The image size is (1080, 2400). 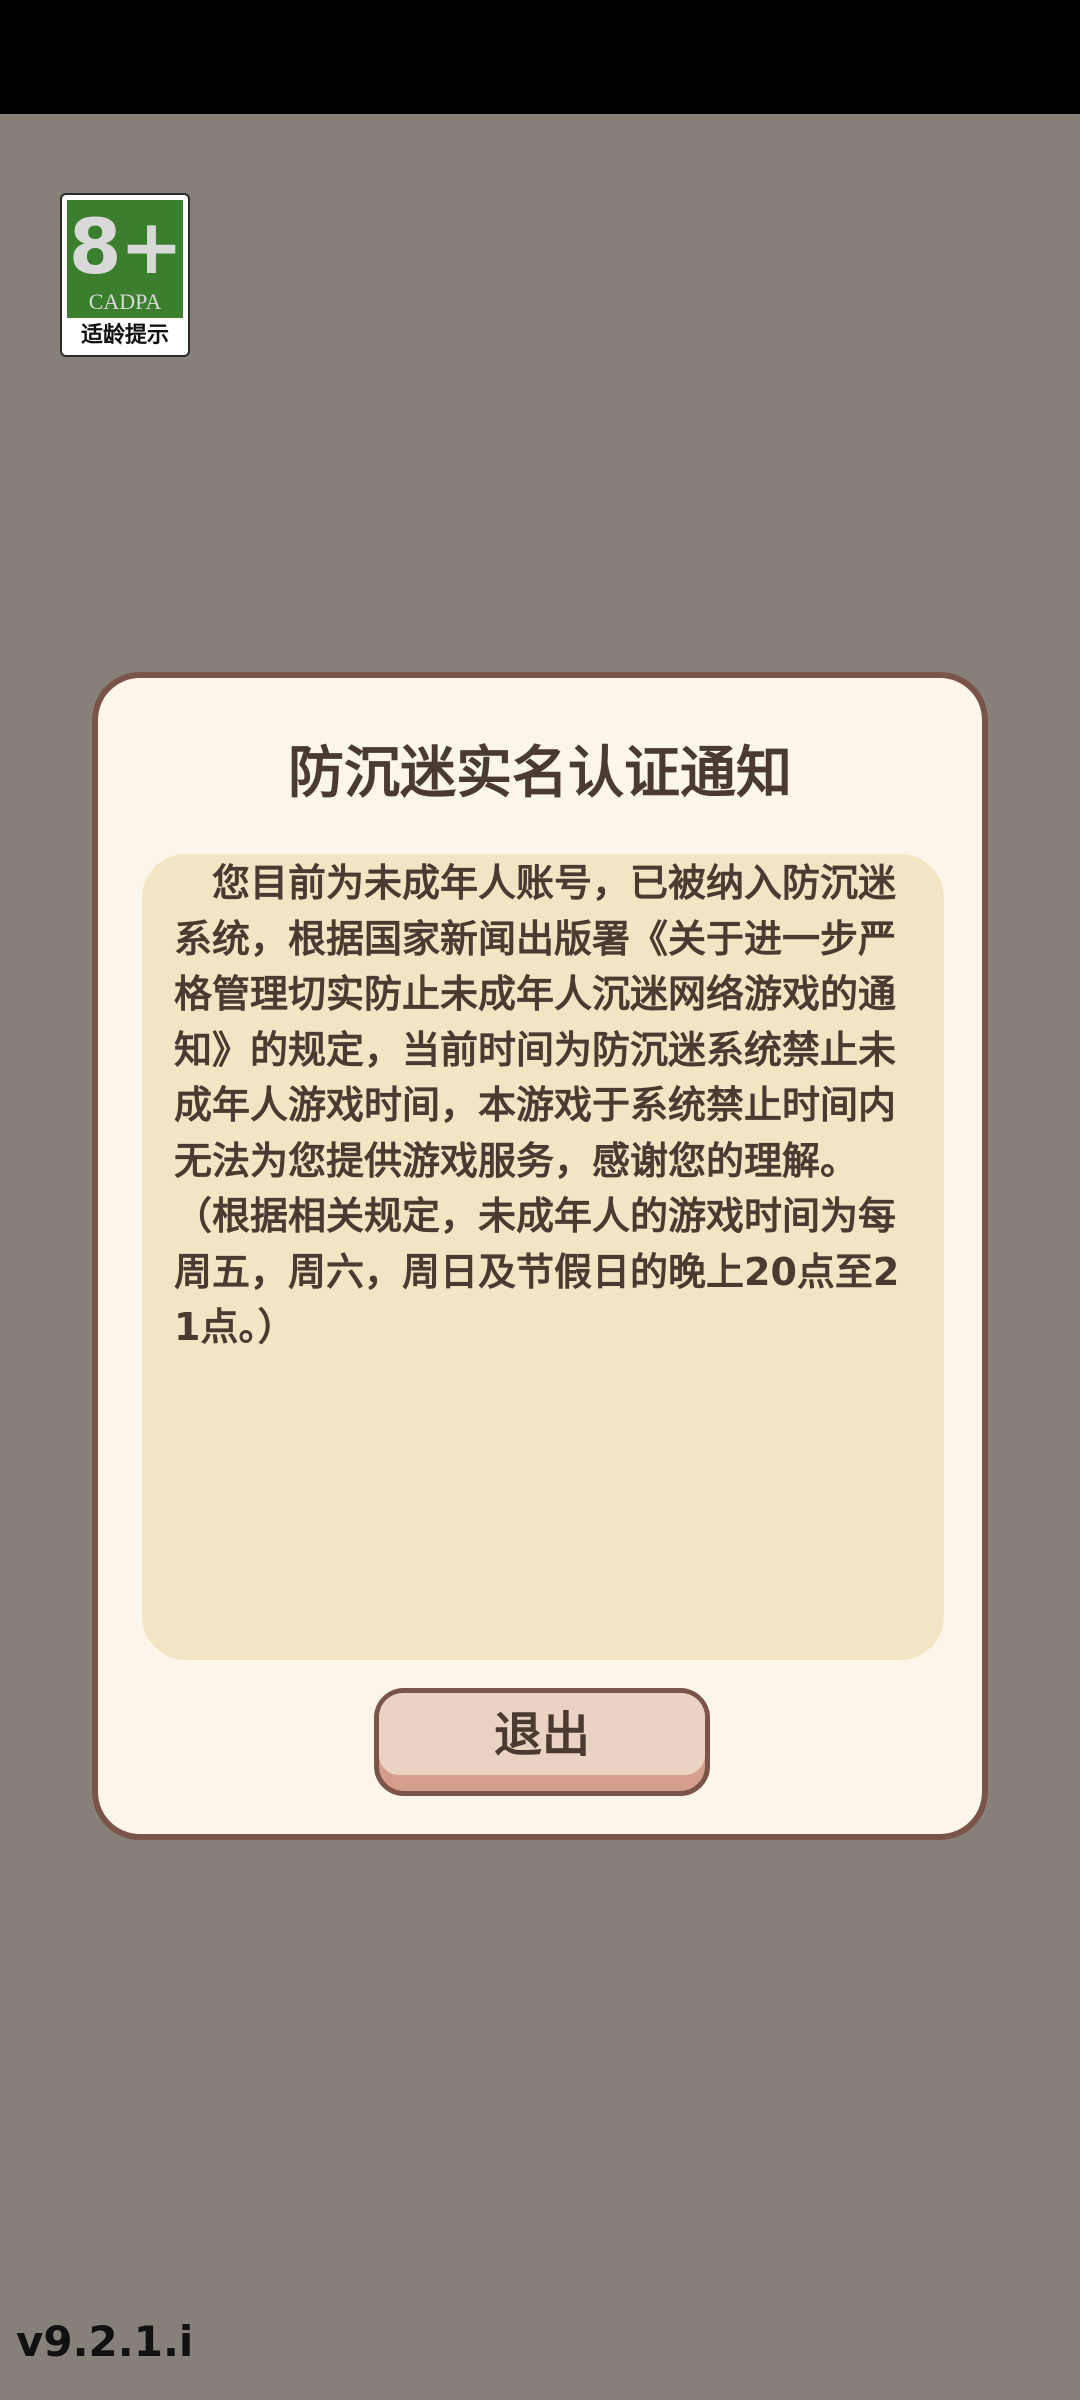 I want to click on version-label: v9.2.1.i, so click(x=105, y=2341).